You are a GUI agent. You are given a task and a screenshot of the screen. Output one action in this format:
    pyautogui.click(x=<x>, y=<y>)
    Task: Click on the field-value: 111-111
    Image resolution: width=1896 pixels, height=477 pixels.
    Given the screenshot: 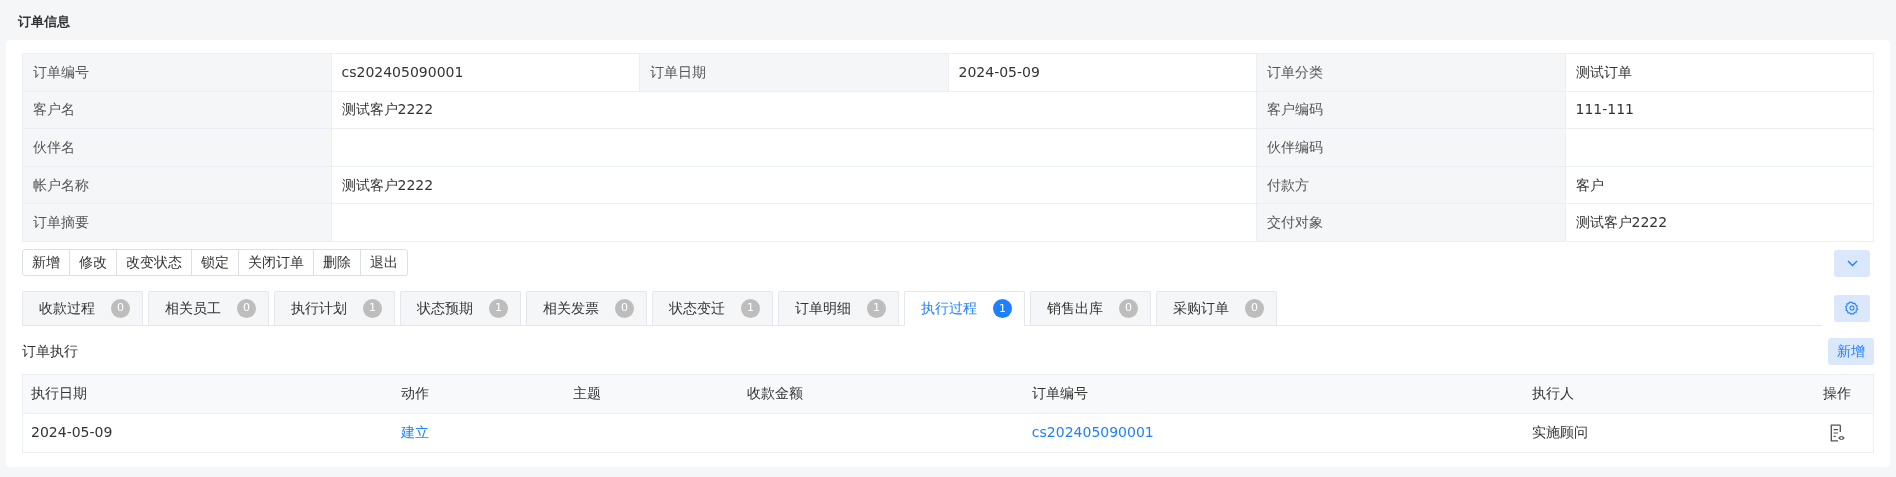 What is the action you would take?
    pyautogui.click(x=1719, y=110)
    